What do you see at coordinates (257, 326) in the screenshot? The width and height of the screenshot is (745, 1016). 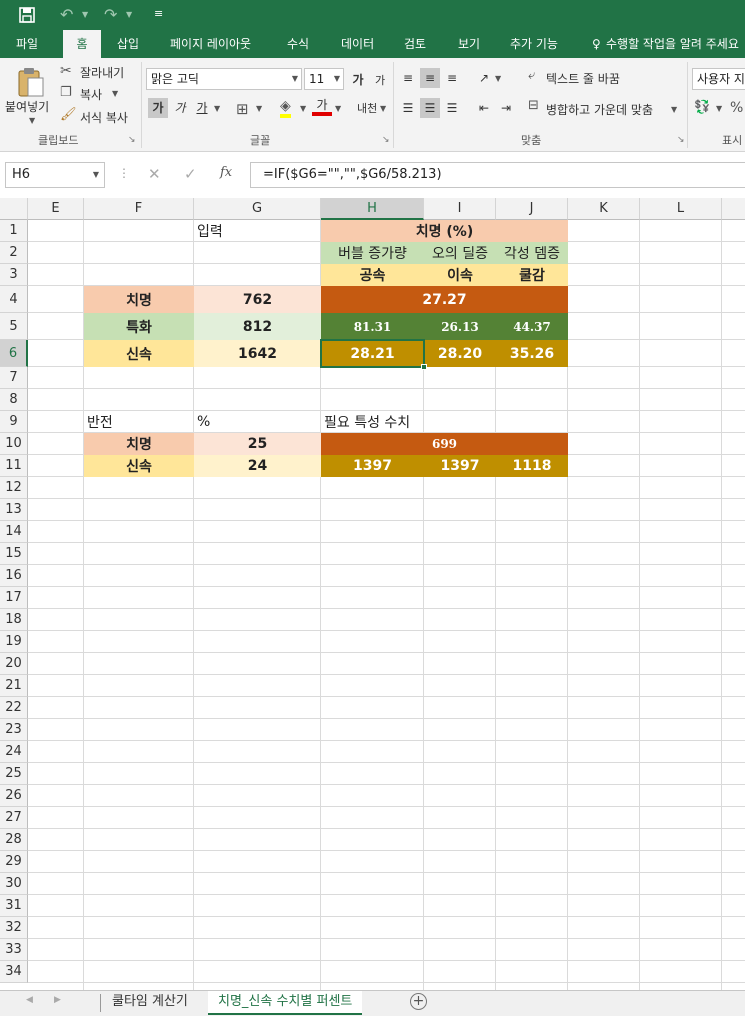 I see `cell-g5: 812` at bounding box center [257, 326].